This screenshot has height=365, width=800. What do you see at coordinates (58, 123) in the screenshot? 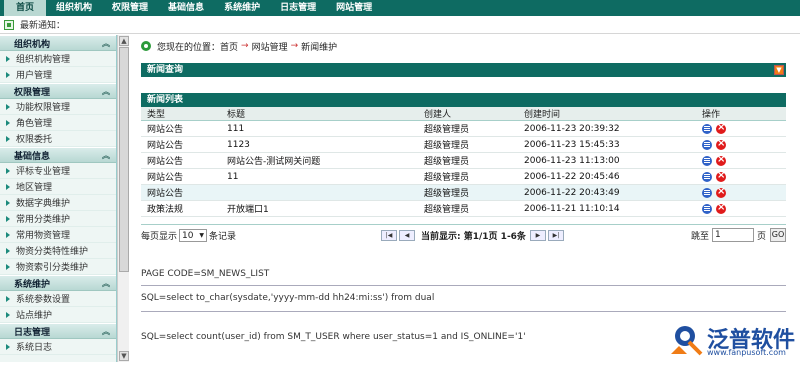
I see `sidebar-item: 角色管理` at bounding box center [58, 123].